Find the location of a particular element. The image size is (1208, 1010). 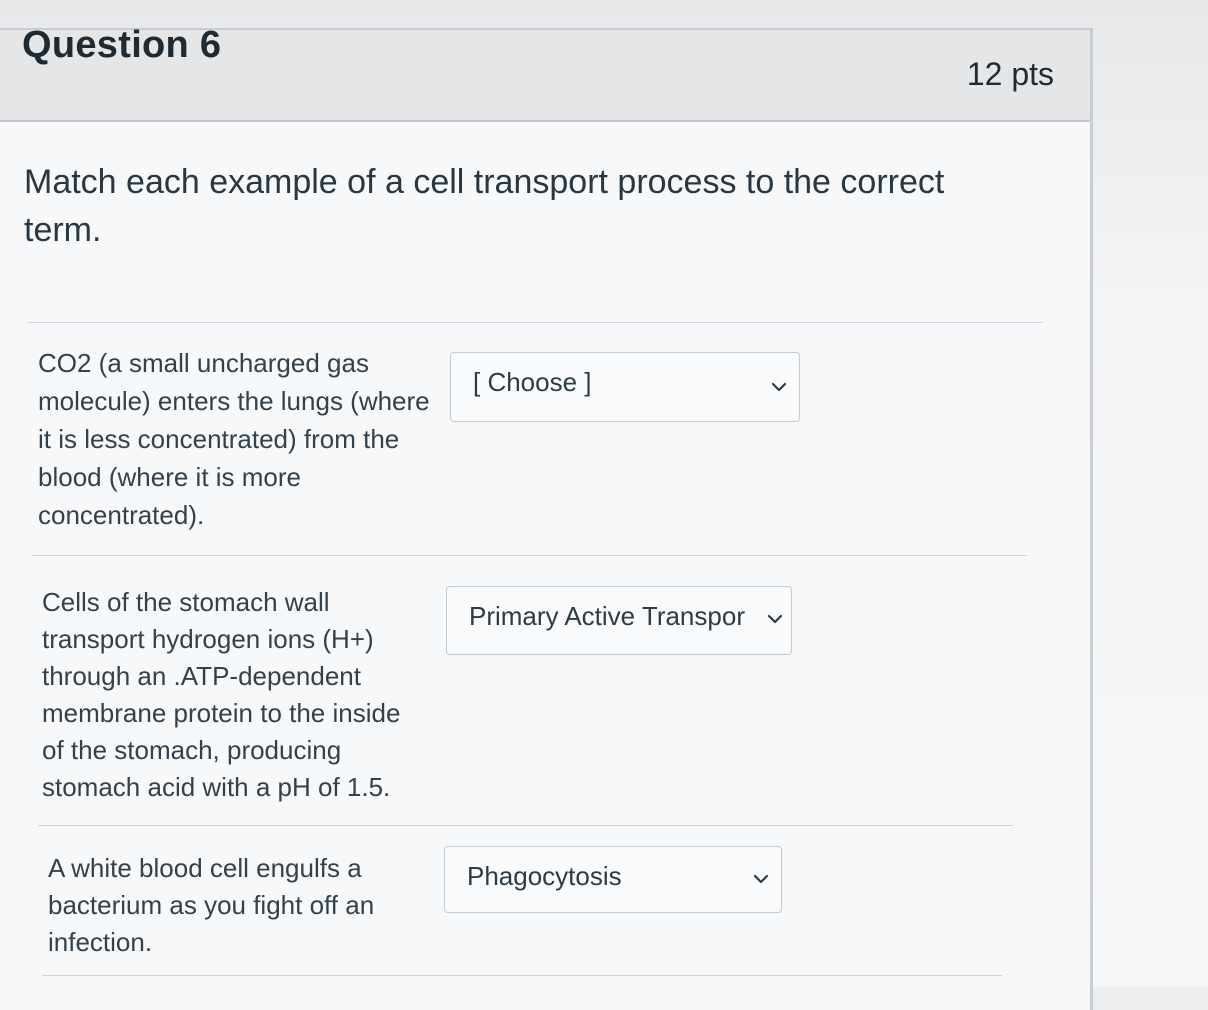

question-title: Question 6 is located at coordinates (122, 45).